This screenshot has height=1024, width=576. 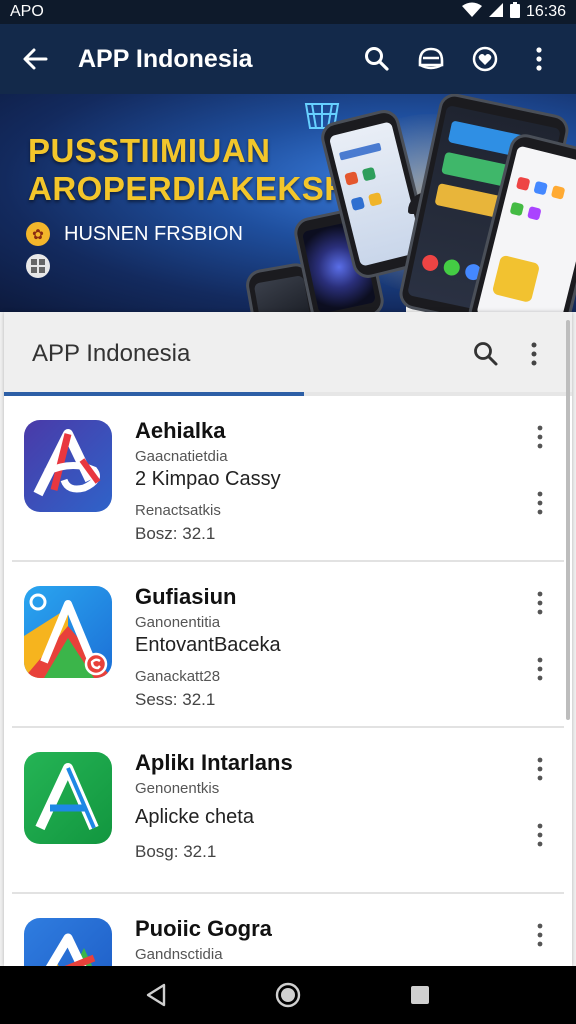 I want to click on app-category: Genonentkis, so click(x=177, y=788).